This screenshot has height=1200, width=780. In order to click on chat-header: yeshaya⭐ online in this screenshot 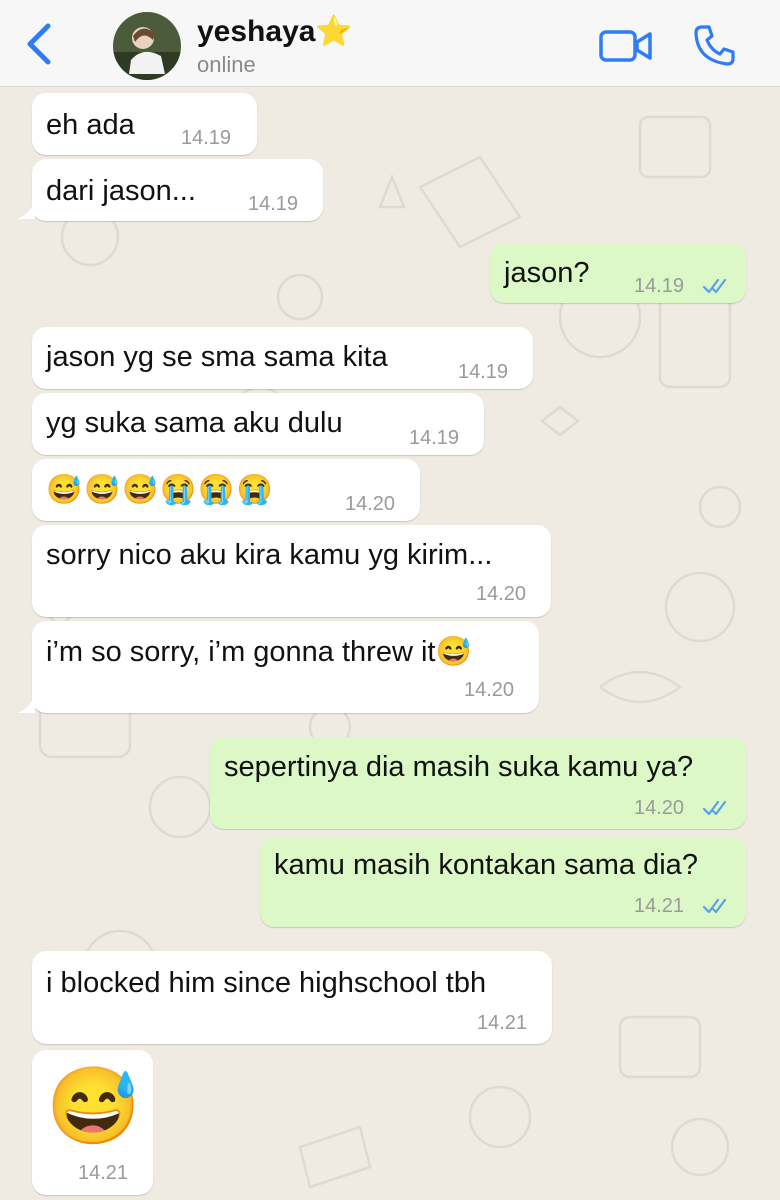, I will do `click(390, 43)`.